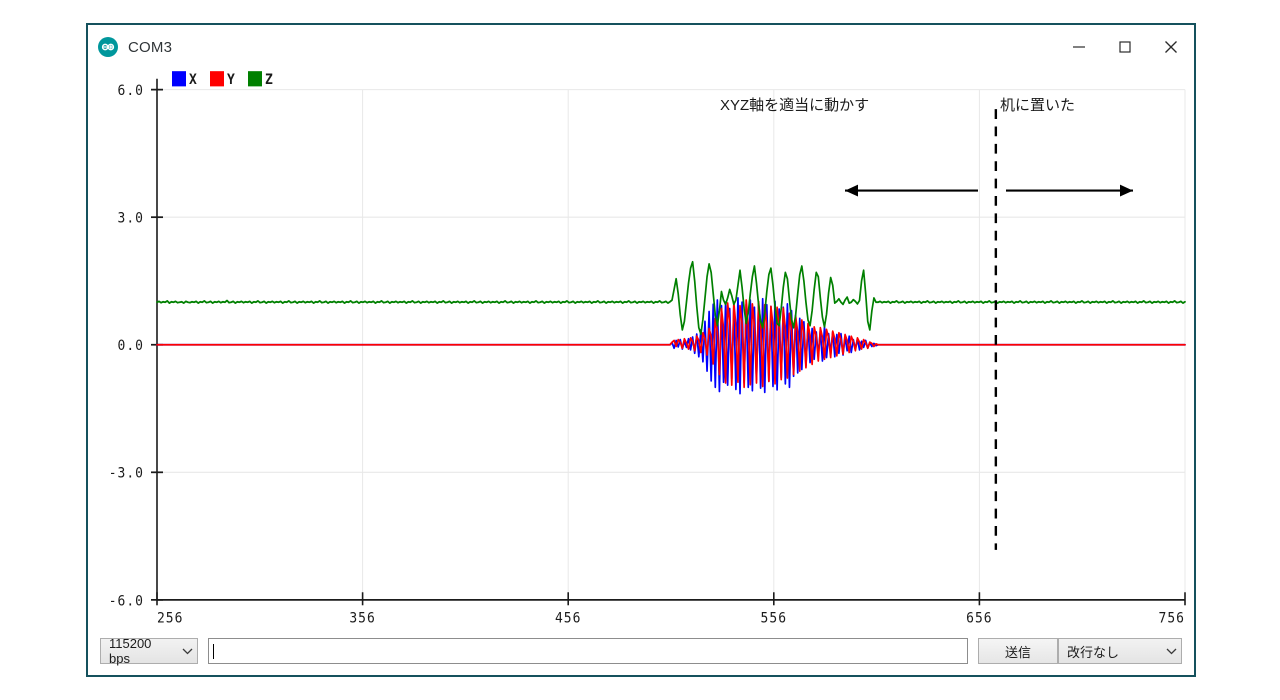 The width and height of the screenshot is (1280, 700). Describe the element at coordinates (641, 47) in the screenshot. I see `title-bar: COM3` at that location.